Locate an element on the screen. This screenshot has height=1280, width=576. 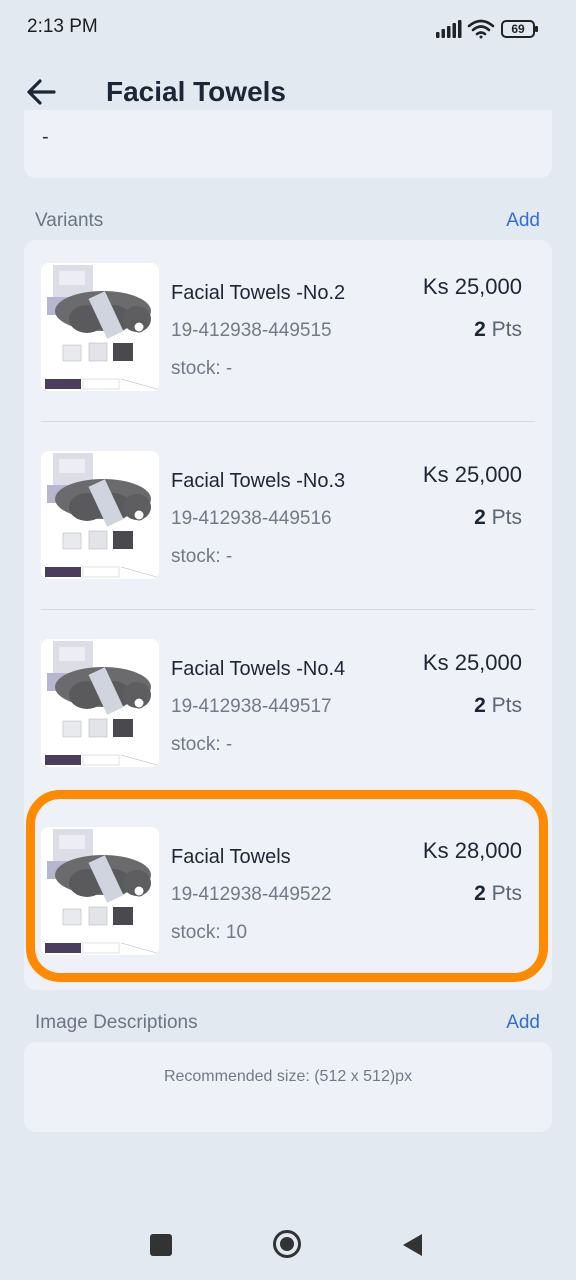
details-value: - is located at coordinates (45, 137).